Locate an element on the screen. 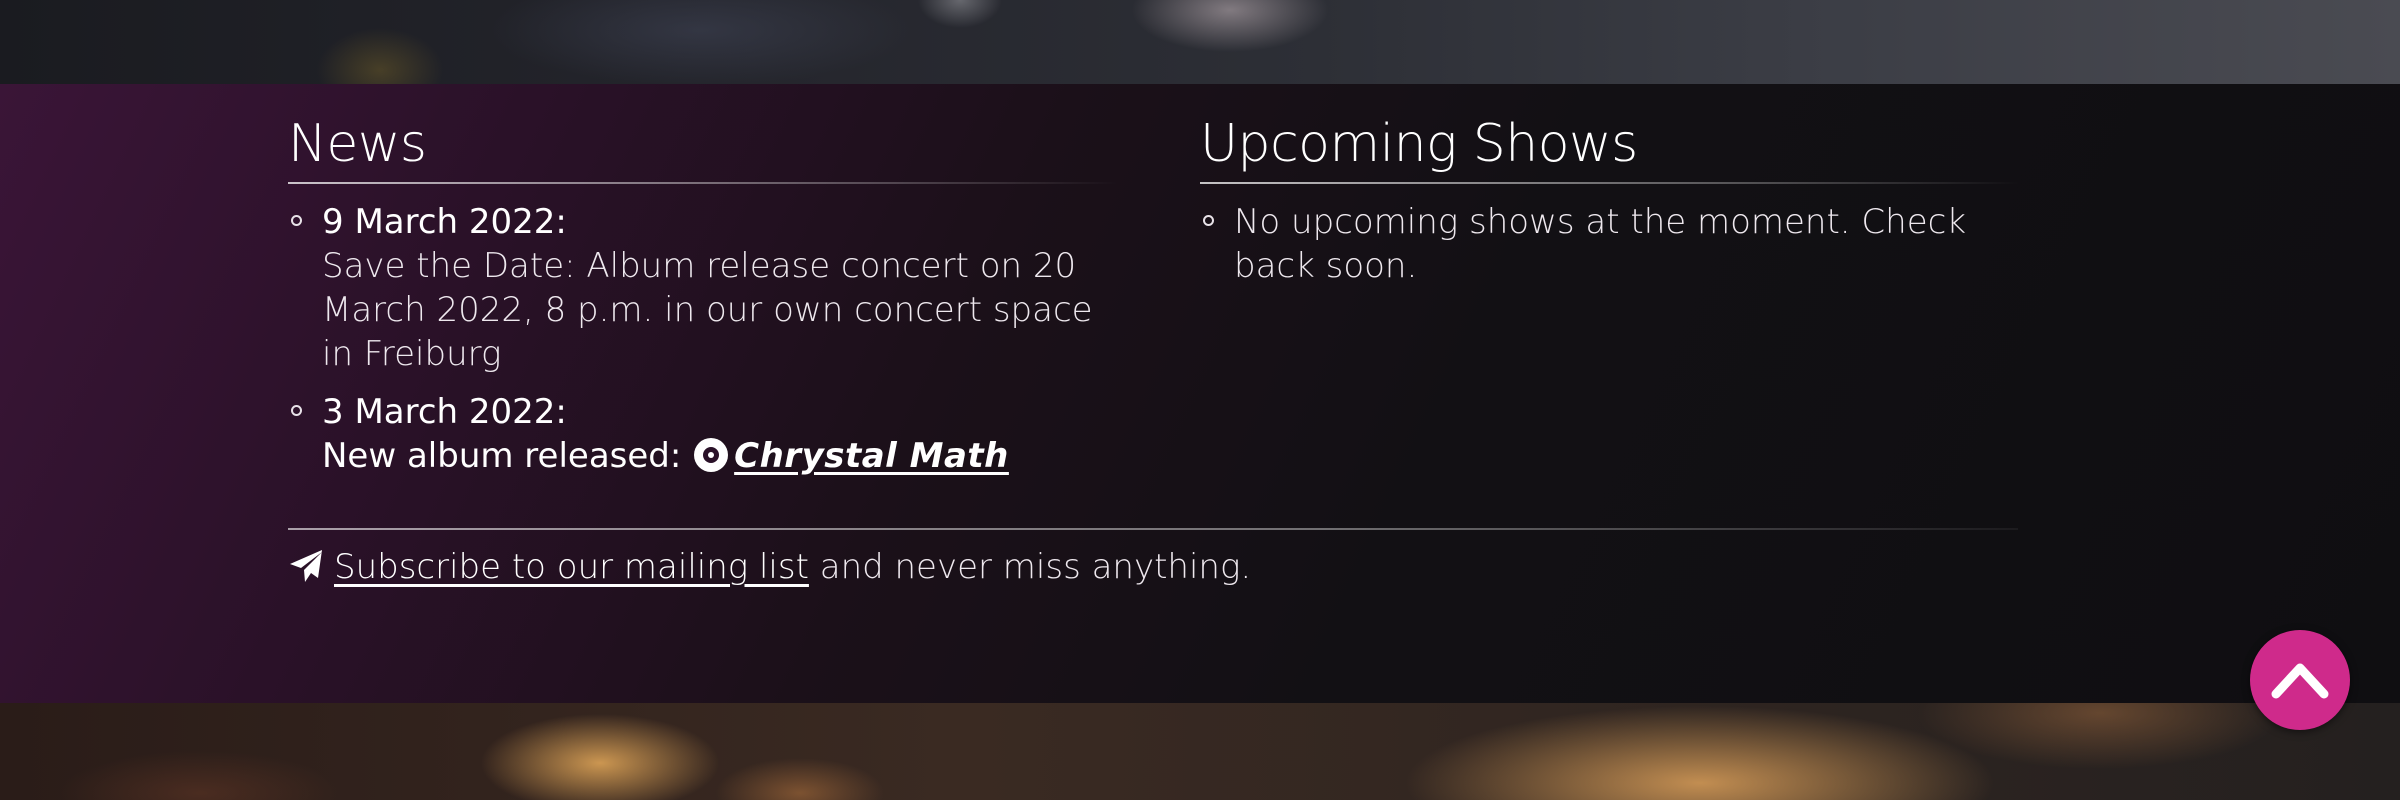 The image size is (2400, 800). news-heading-divider is located at coordinates (703, 183).